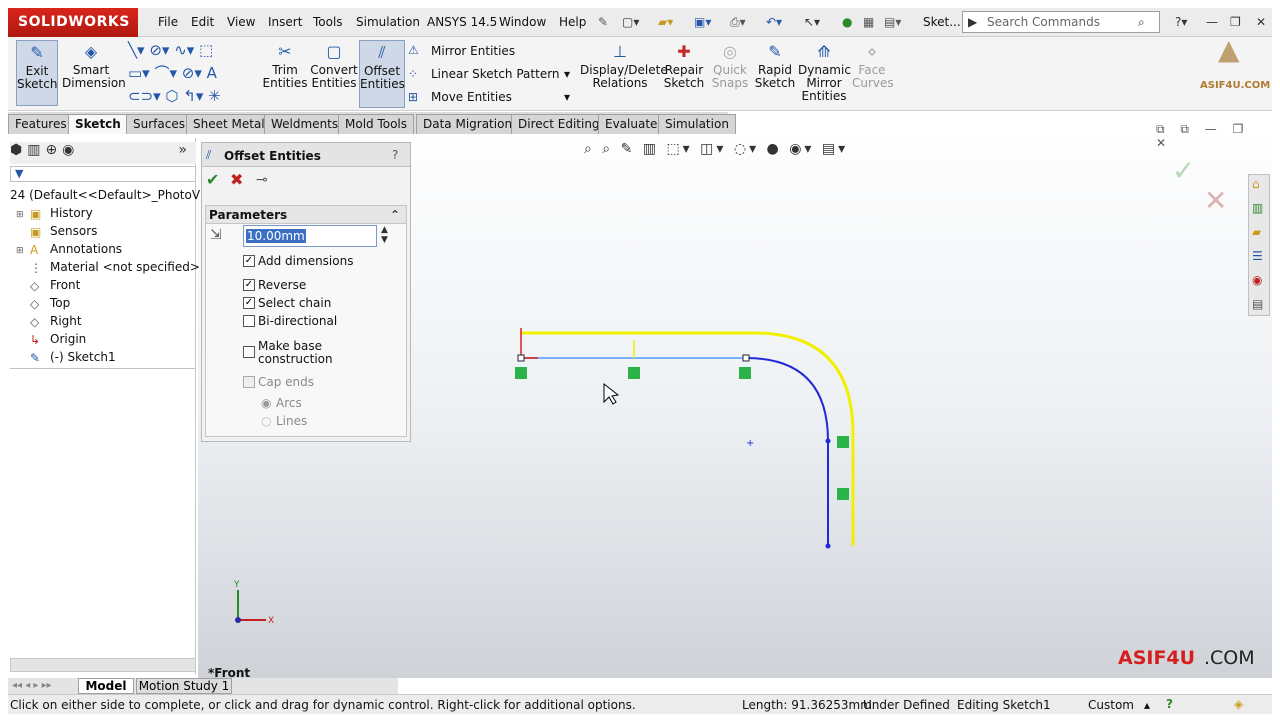 The image size is (1280, 720). I want to click on collapse-icon: ⌃, so click(395, 215).